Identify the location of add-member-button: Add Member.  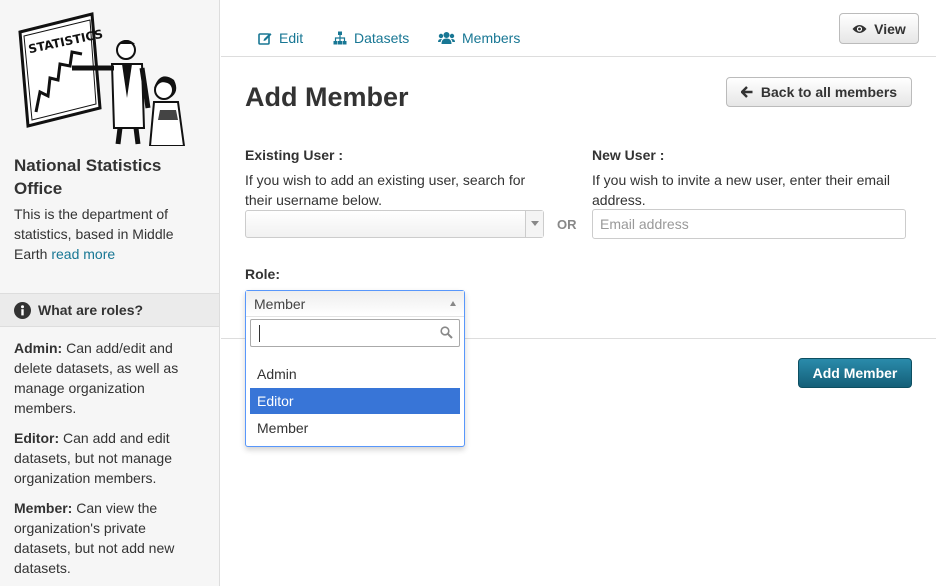
(855, 373).